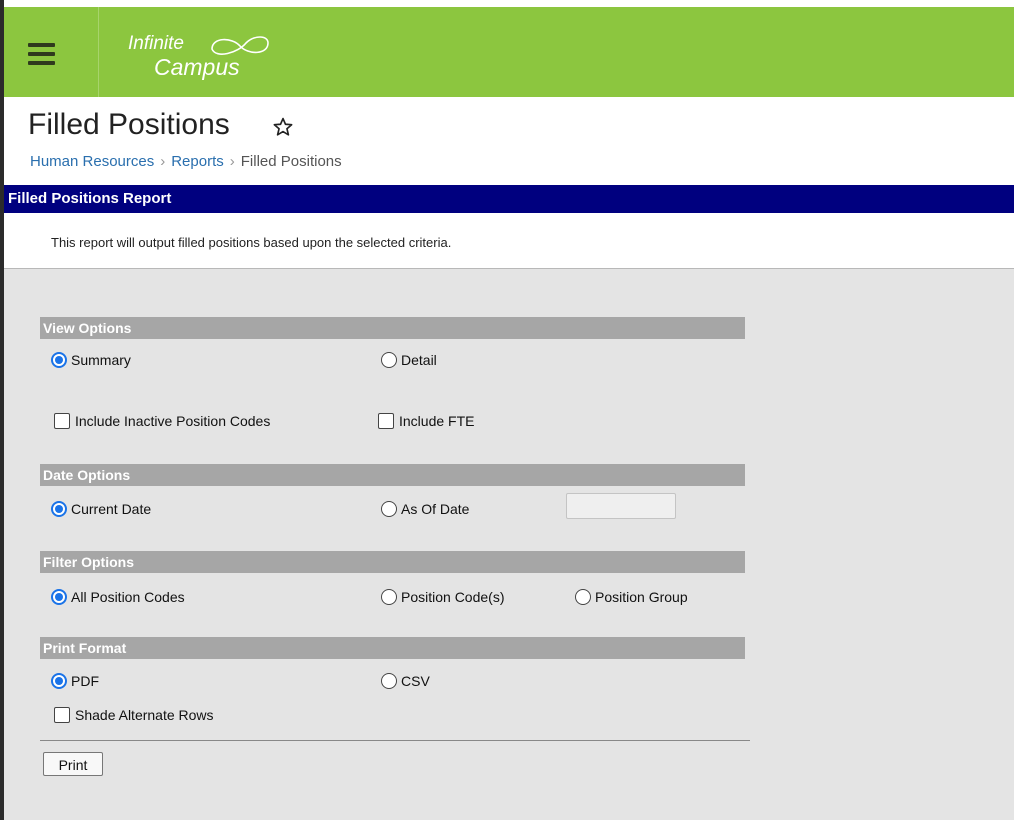 The width and height of the screenshot is (1014, 820). What do you see at coordinates (129, 124) in the screenshot?
I see `page-title: Filled Positions` at bounding box center [129, 124].